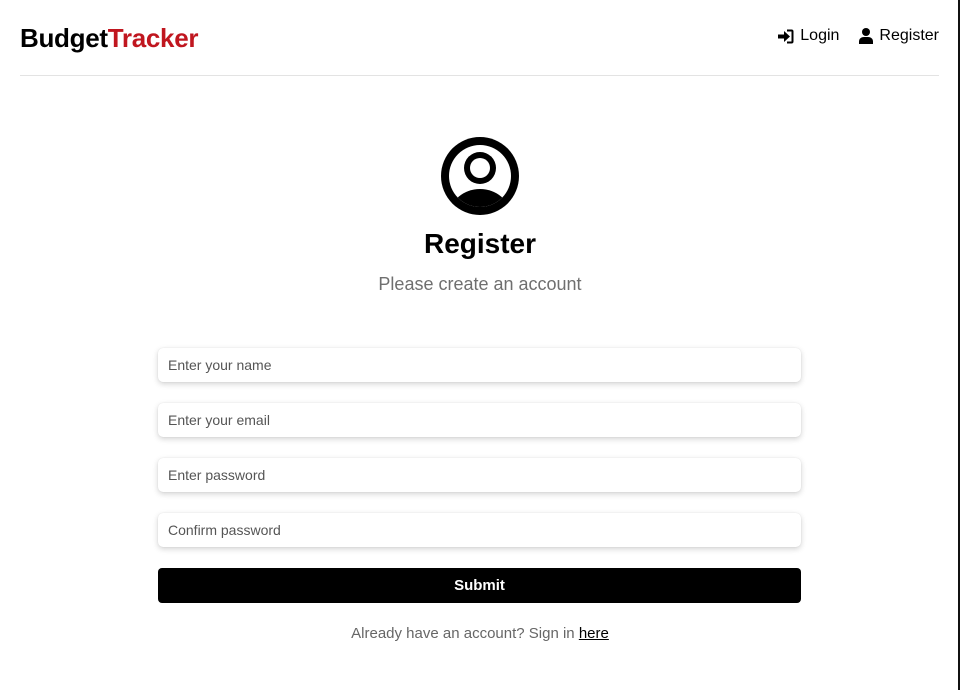 The image size is (960, 690). What do you see at coordinates (153, 38) in the screenshot?
I see `brand-name-part2: Tracker` at bounding box center [153, 38].